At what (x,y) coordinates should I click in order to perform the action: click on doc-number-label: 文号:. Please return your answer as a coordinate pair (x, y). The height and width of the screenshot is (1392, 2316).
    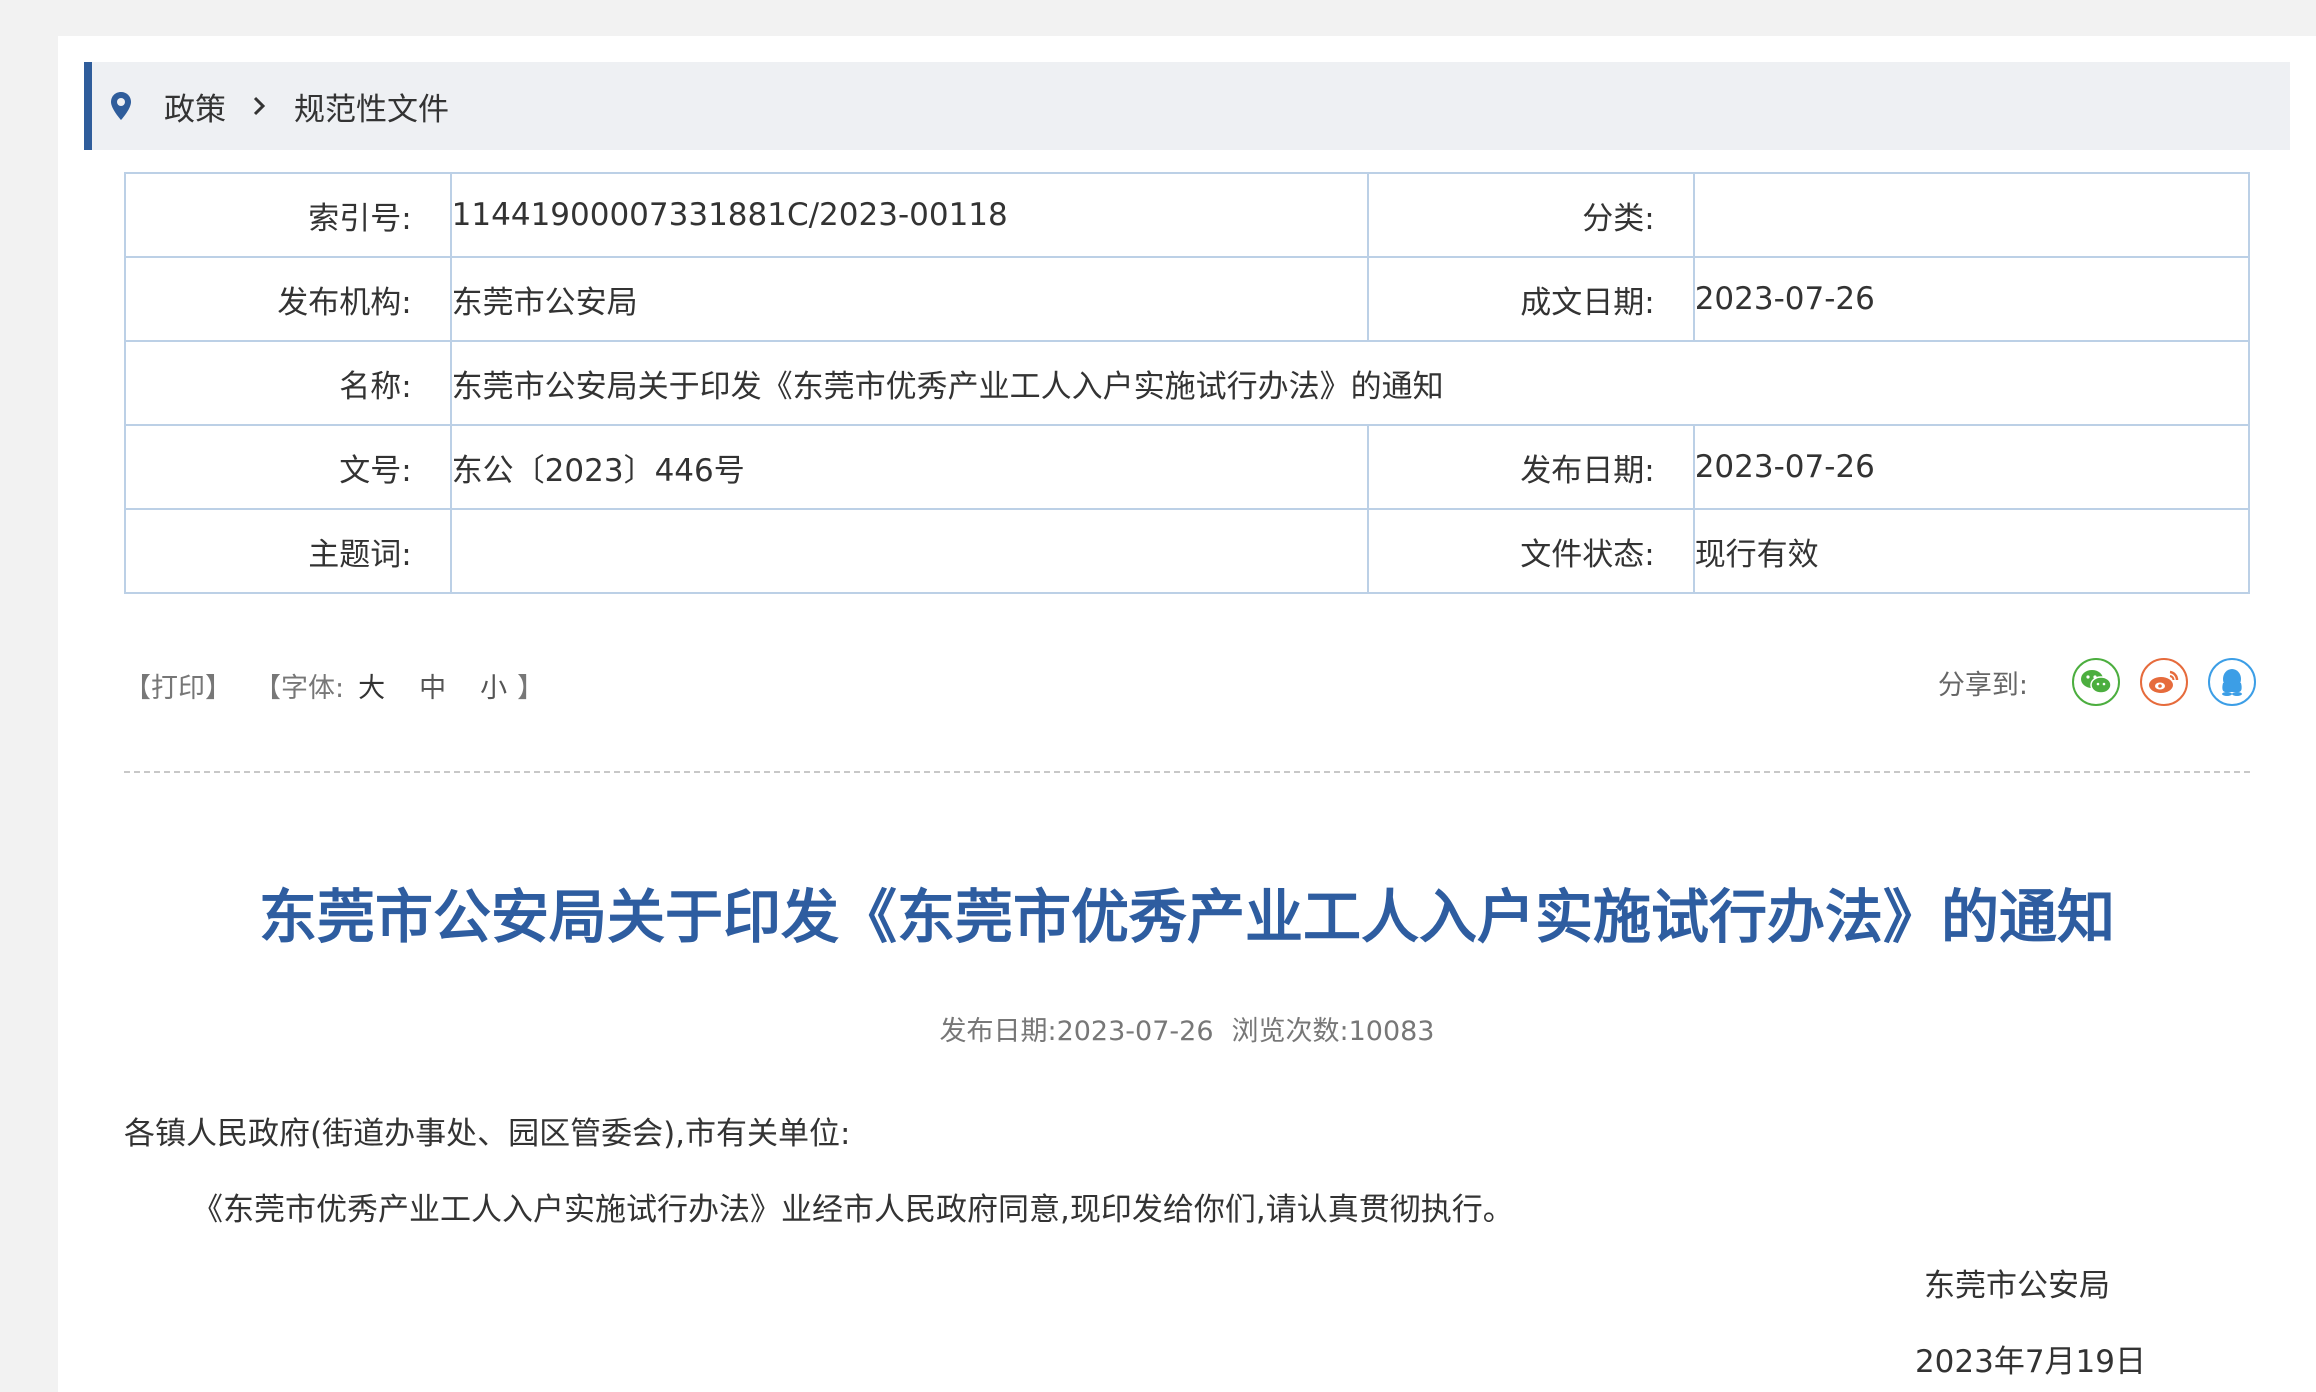
    Looking at the image, I should click on (288, 467).